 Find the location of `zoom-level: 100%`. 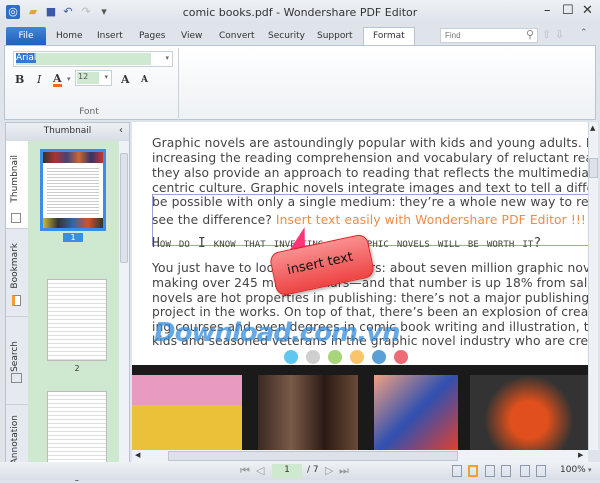

zoom-level: 100% is located at coordinates (573, 470).